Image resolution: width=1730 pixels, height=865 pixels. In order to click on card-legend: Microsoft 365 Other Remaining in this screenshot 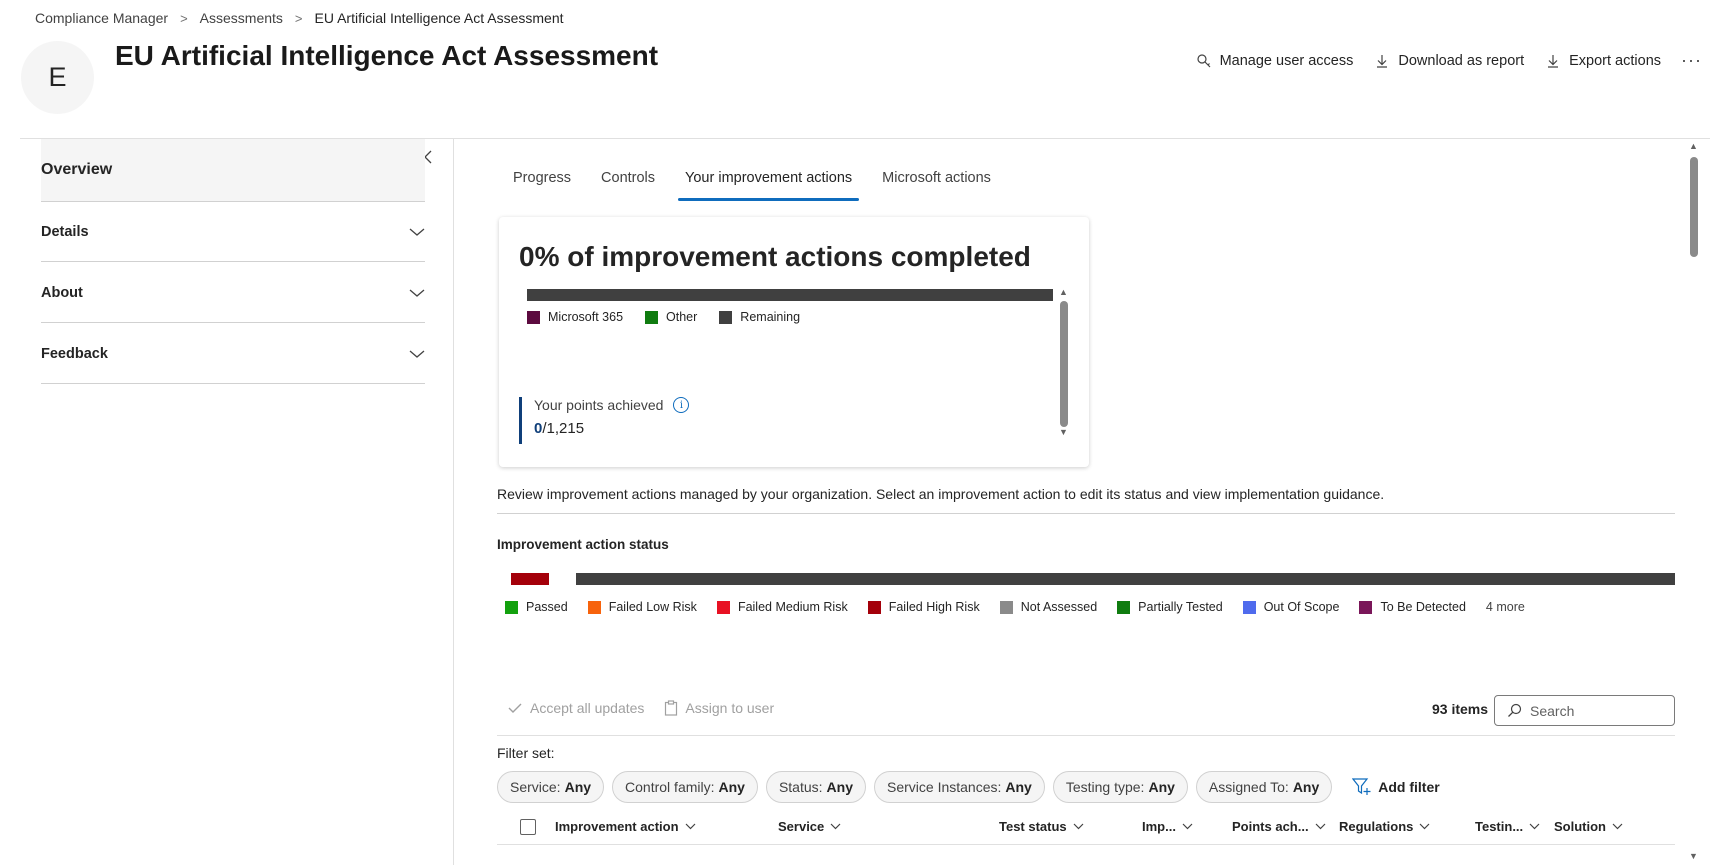, I will do `click(663, 317)`.